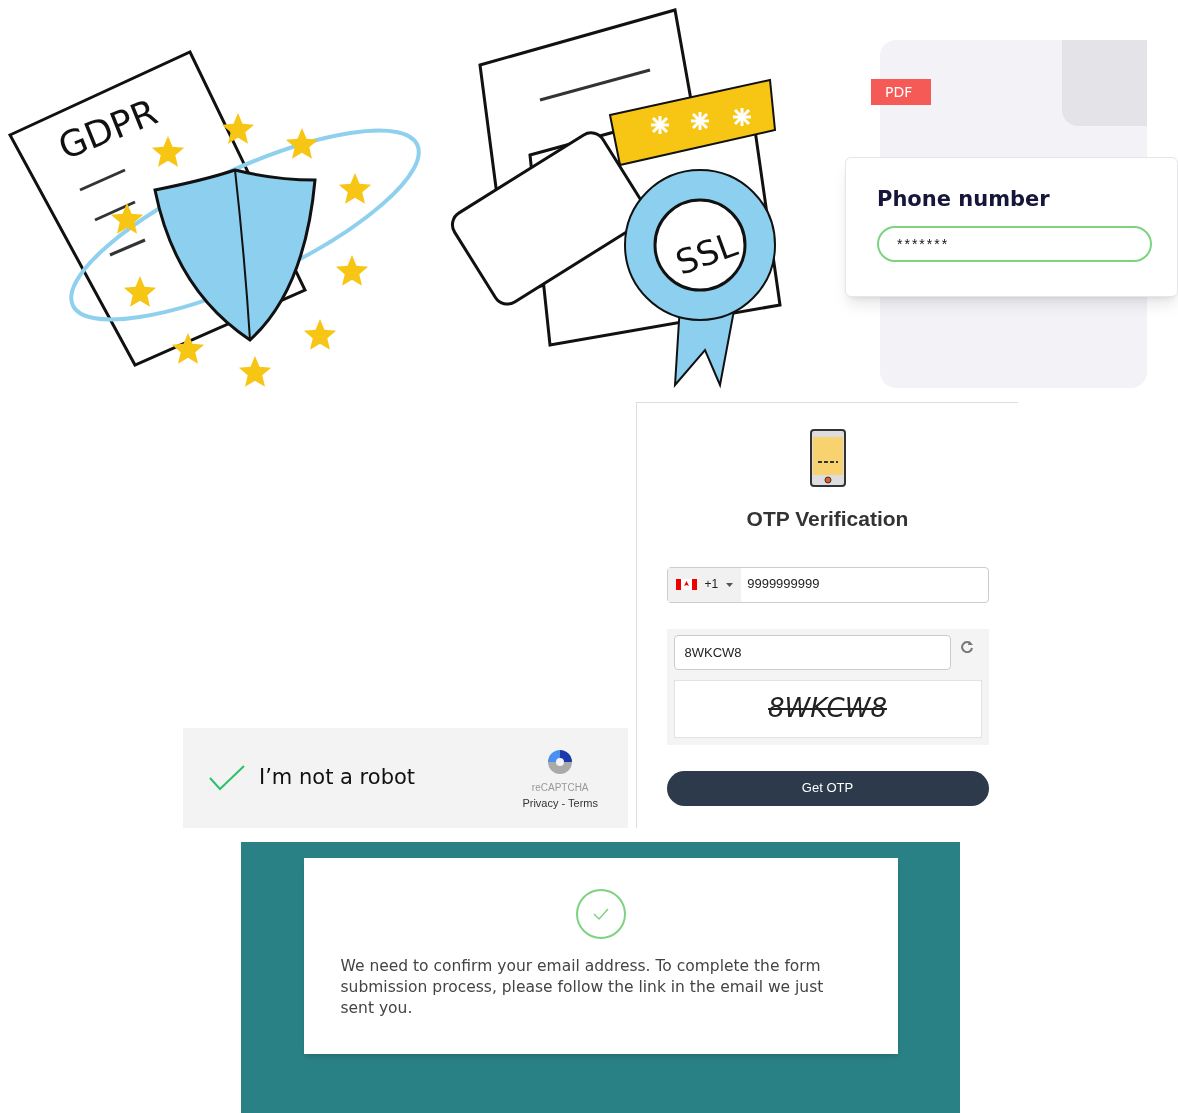 The height and width of the screenshot is (1113, 1178). Describe the element at coordinates (711, 584) in the screenshot. I see `country-code: +1` at that location.